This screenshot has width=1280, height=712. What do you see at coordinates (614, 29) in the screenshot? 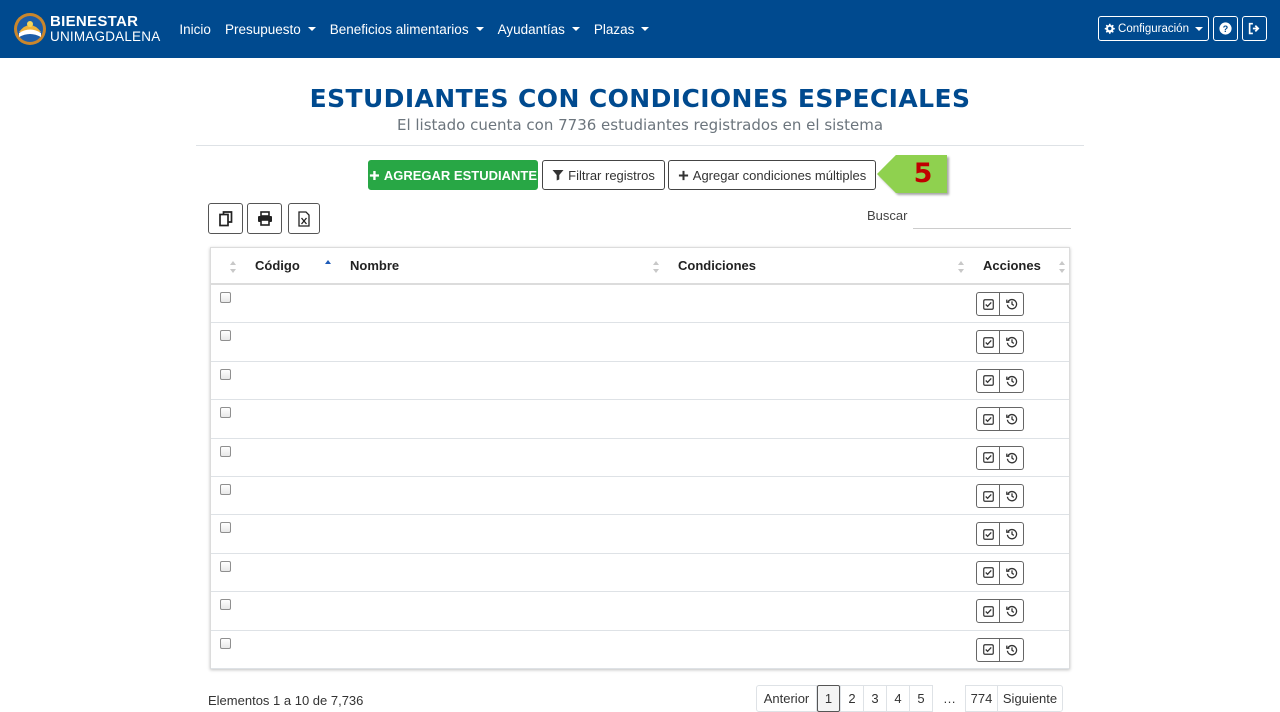
I see `nav-label: Plazas` at bounding box center [614, 29].